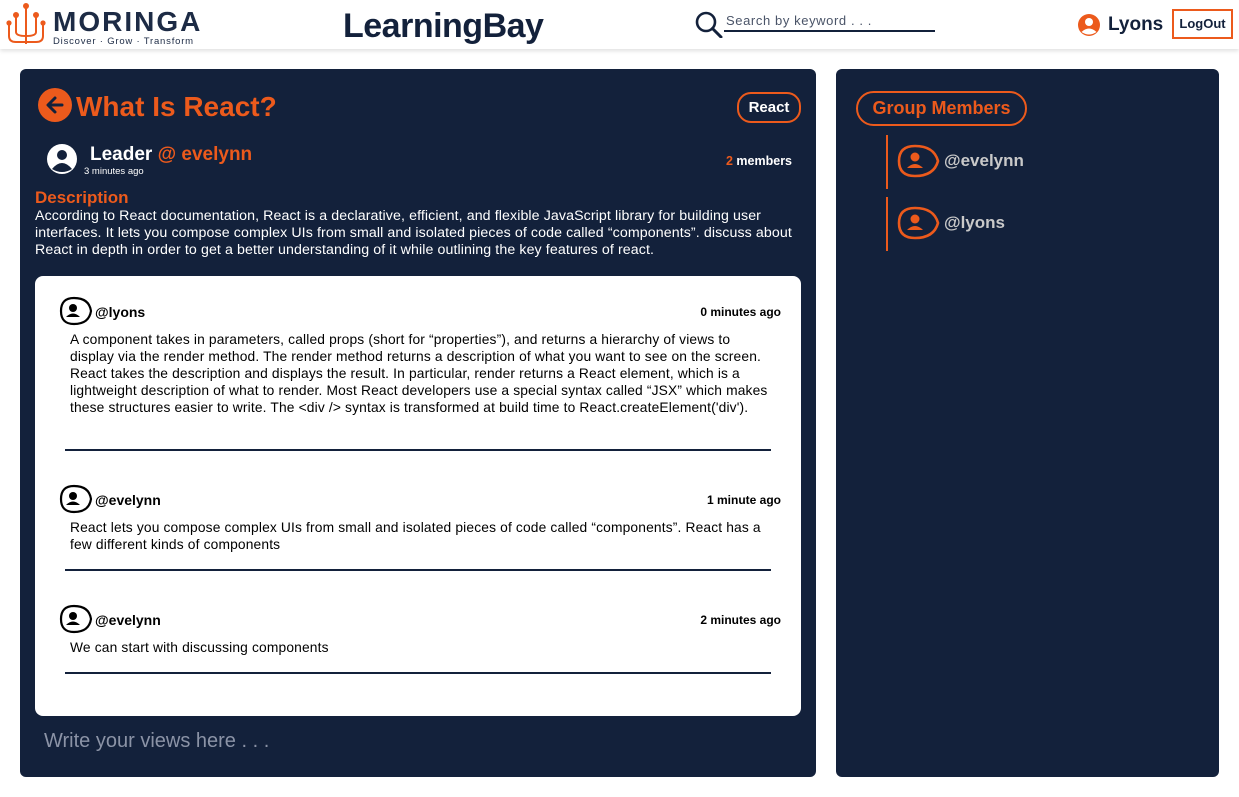 This screenshot has width=1239, height=797. I want to click on leader-line: Leader @ evelynn, so click(171, 155).